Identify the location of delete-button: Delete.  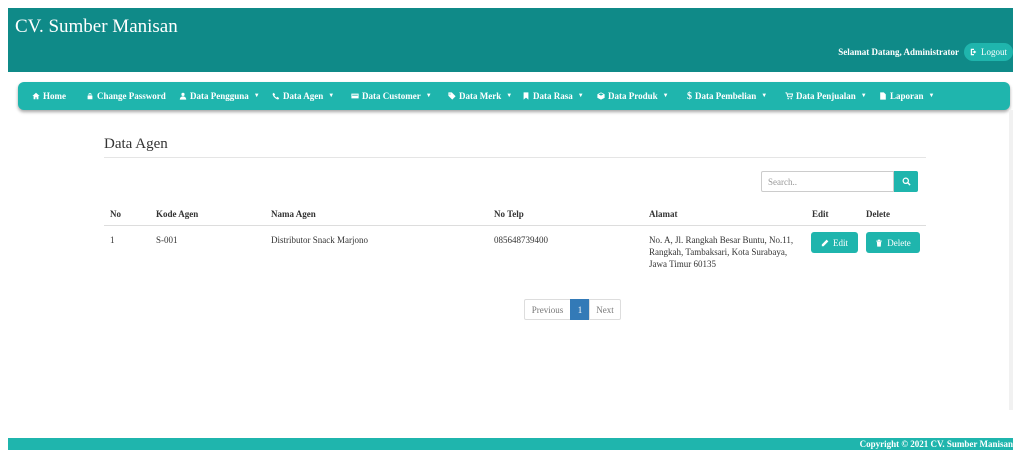
(893, 242).